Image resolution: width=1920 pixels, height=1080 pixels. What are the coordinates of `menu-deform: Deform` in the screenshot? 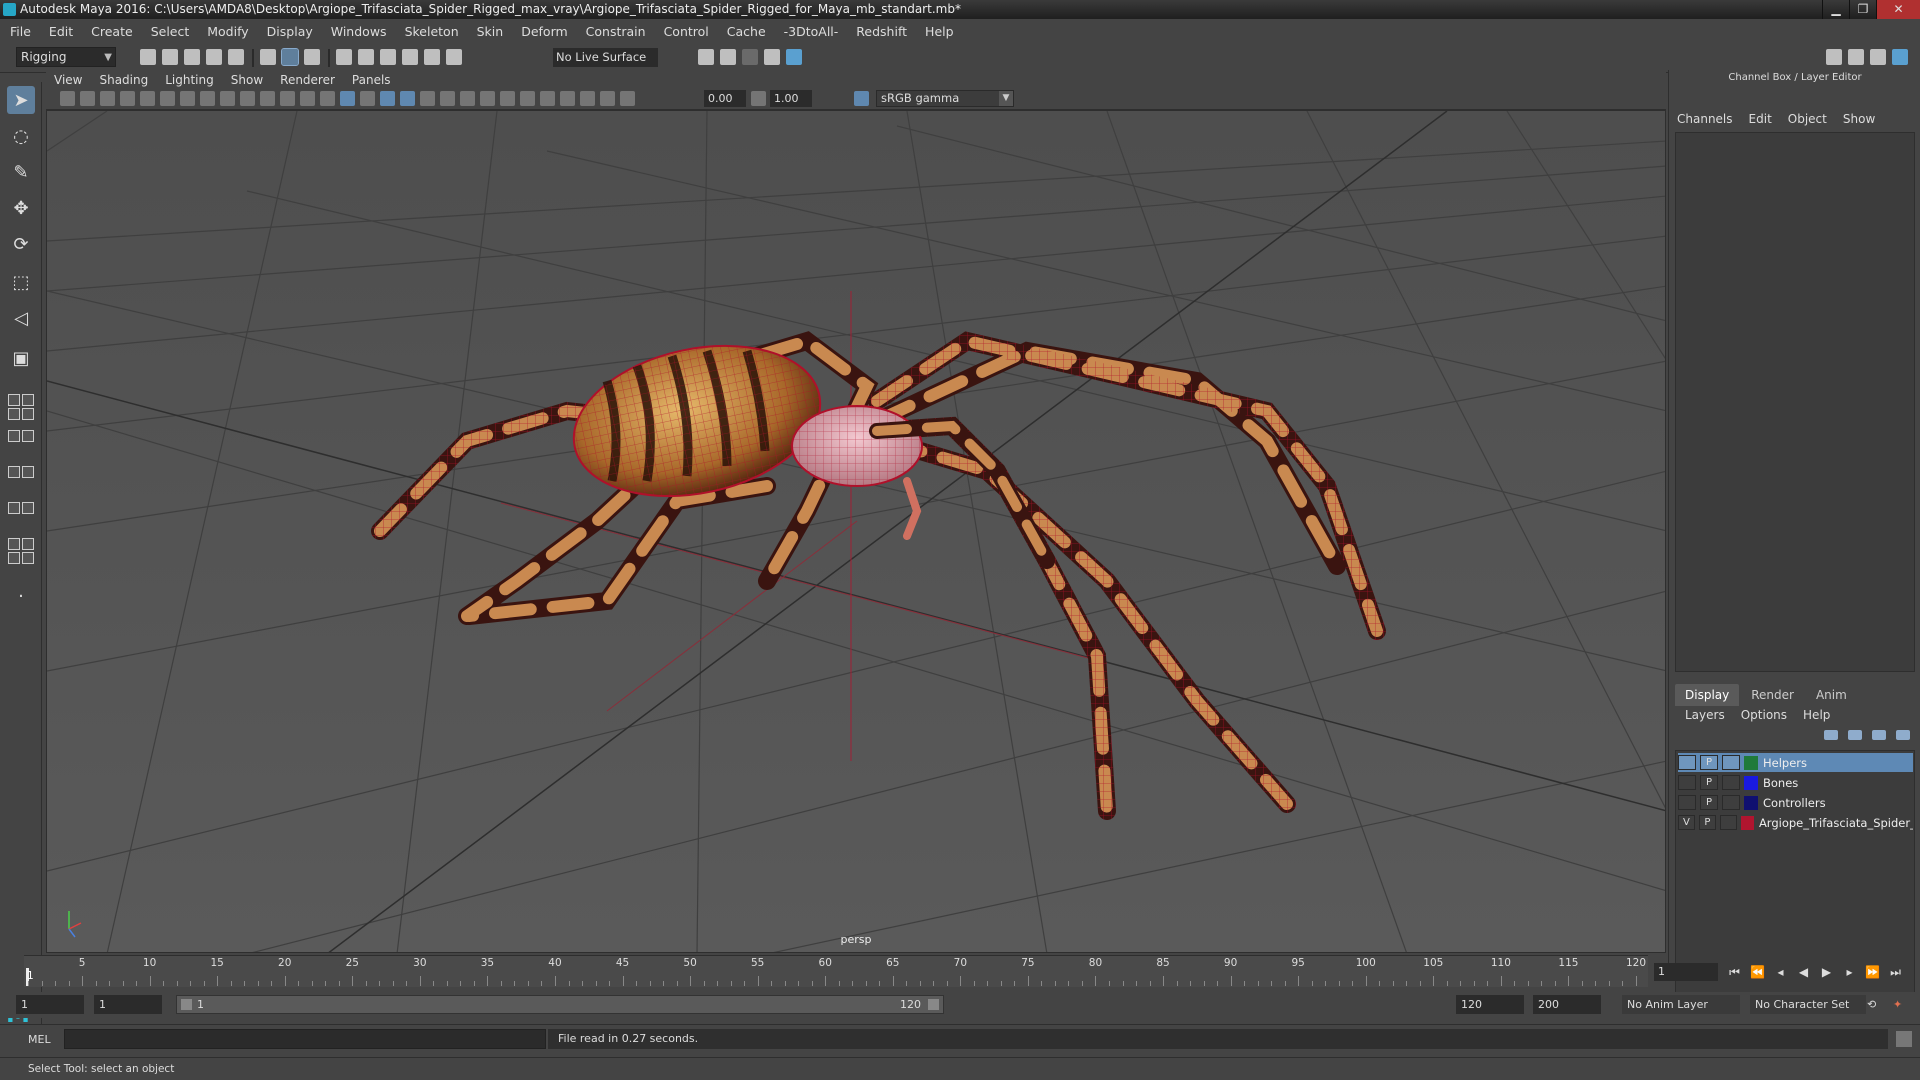 It's located at (544, 31).